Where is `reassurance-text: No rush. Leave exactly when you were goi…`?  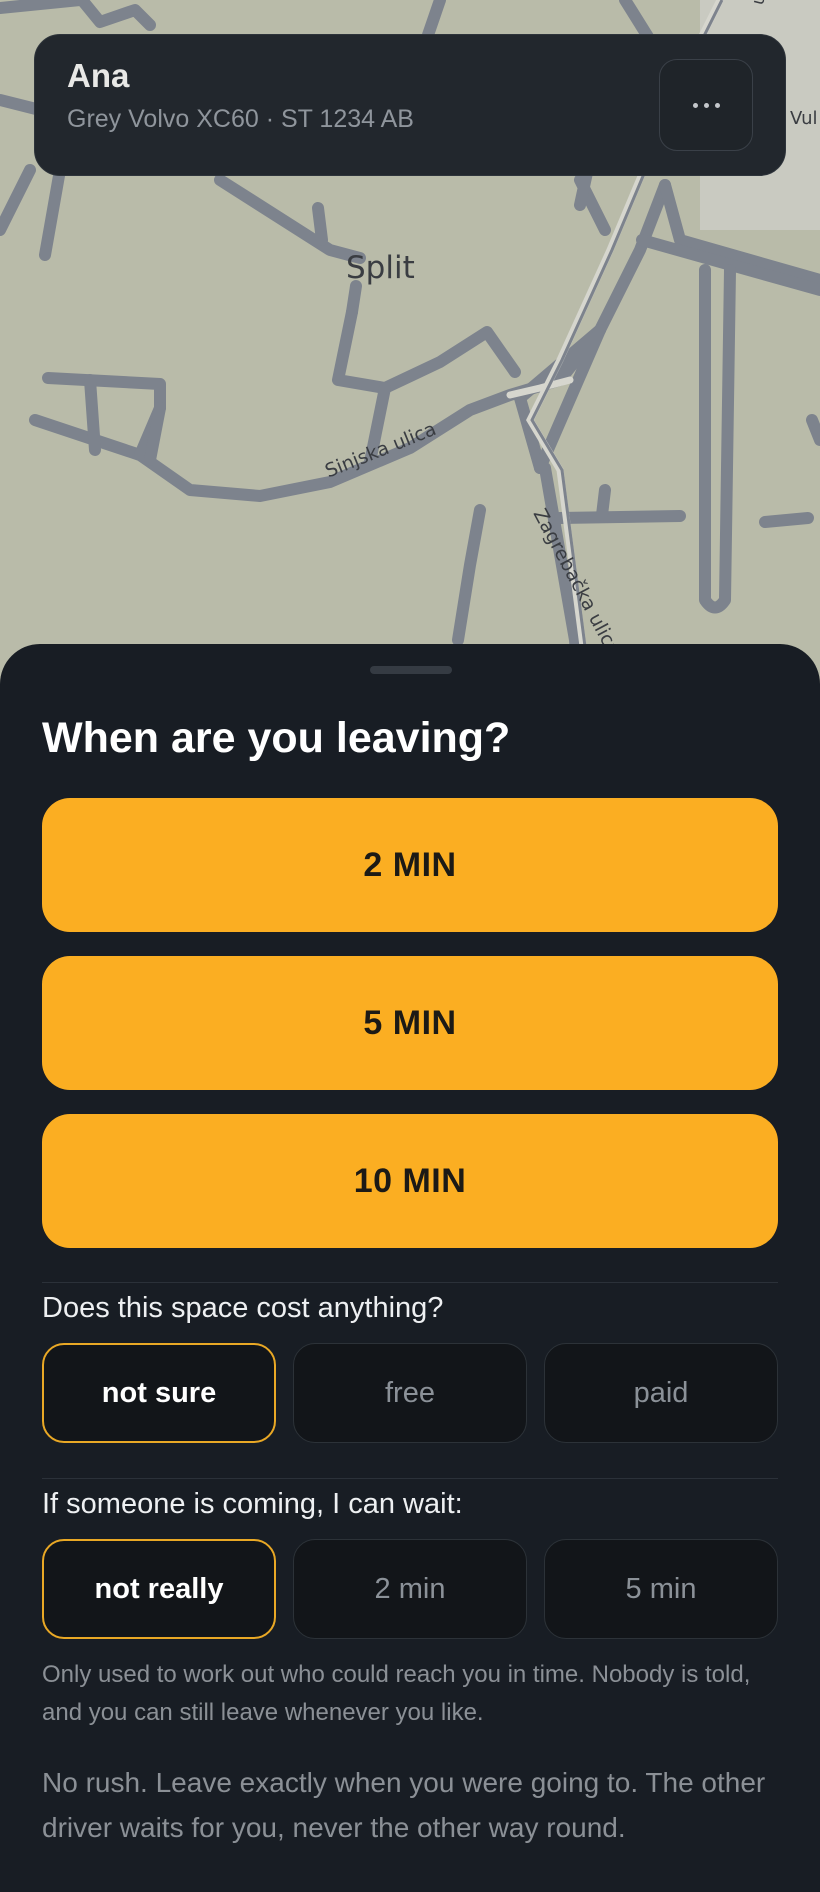
reassurance-text: No rush. Leave exactly when you were goi… is located at coordinates (404, 1805).